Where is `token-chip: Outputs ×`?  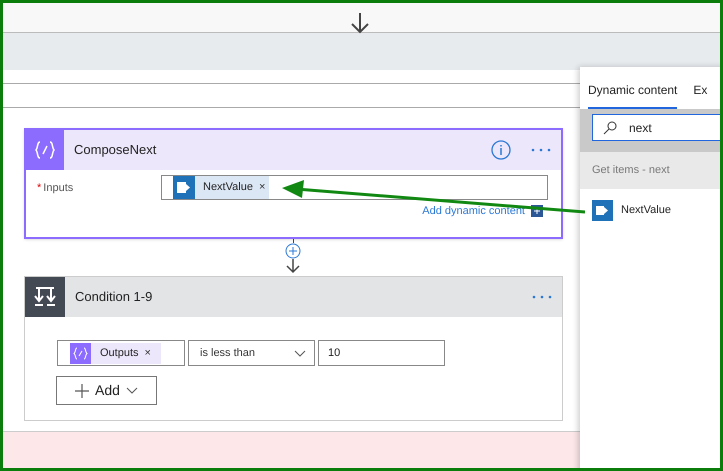
token-chip: Outputs × is located at coordinates (115, 353).